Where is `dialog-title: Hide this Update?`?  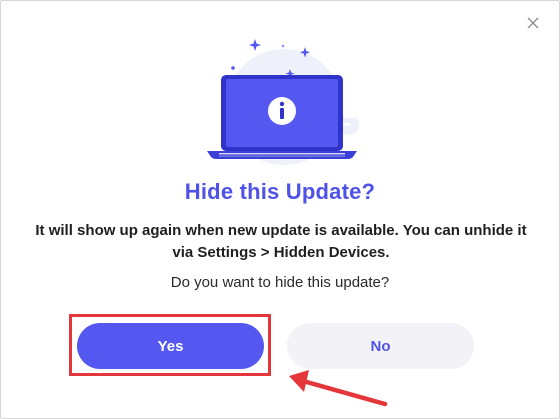
dialog-title: Hide this Update? is located at coordinates (280, 191).